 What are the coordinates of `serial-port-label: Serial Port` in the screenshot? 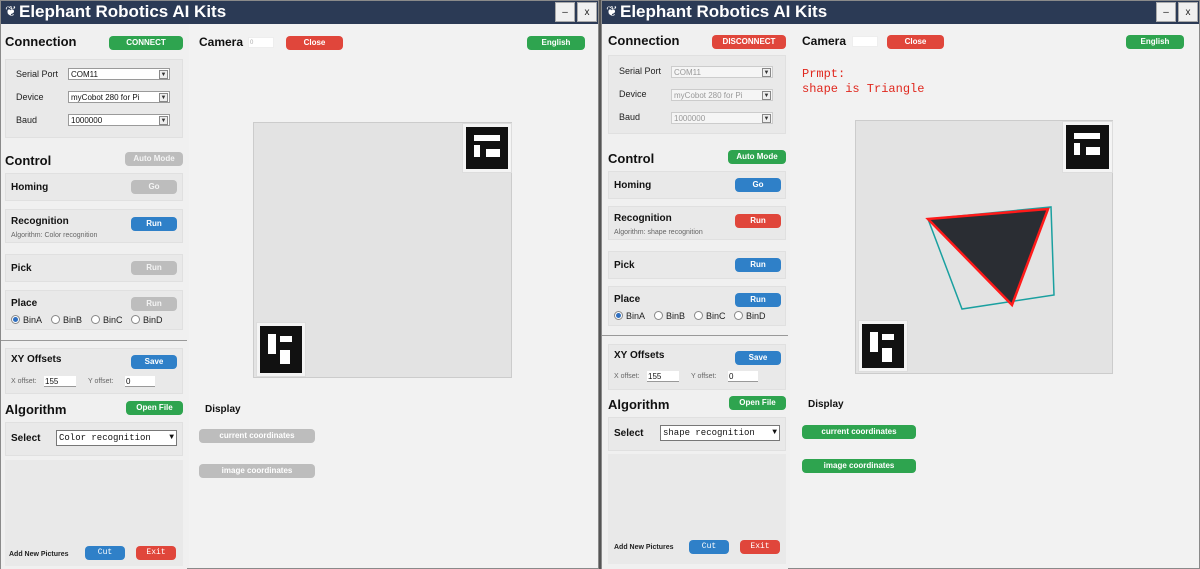 It's located at (640, 71).